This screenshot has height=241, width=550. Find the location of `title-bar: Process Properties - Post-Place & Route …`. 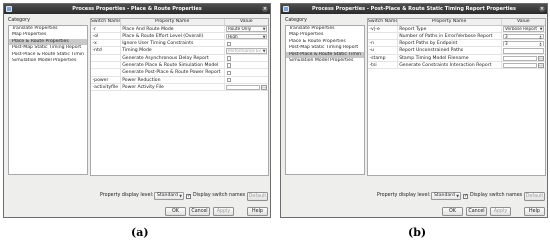

title-bar: Process Properties - Post-Place & Route … is located at coordinates (414, 9).